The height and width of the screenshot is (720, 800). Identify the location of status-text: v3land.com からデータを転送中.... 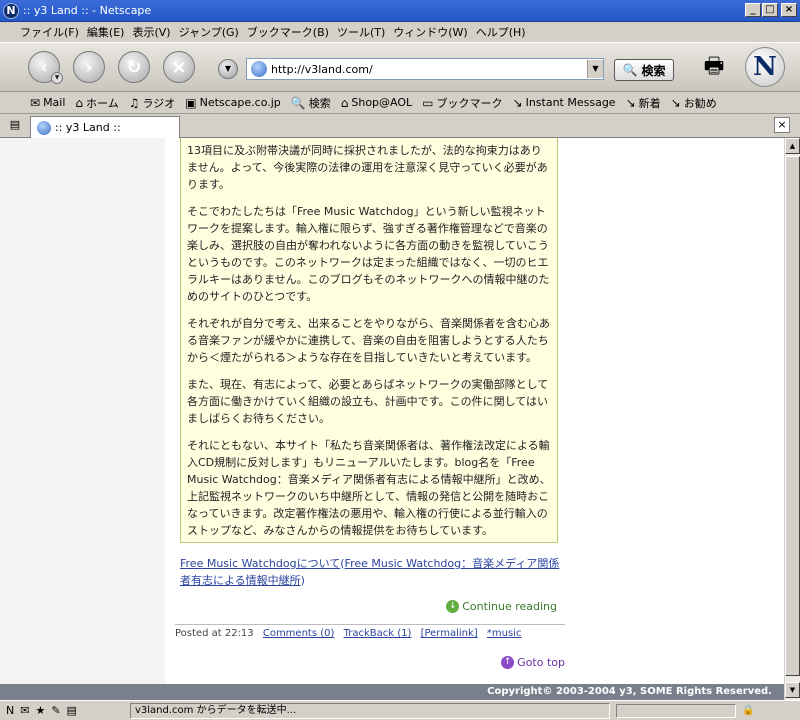
(370, 710).